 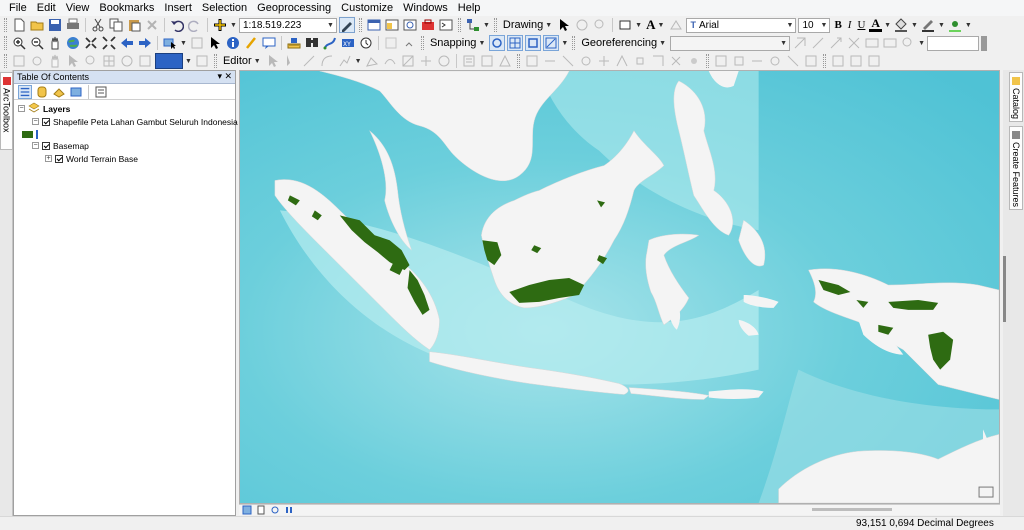 I want to click on select-elements-icon, so click(x=564, y=25).